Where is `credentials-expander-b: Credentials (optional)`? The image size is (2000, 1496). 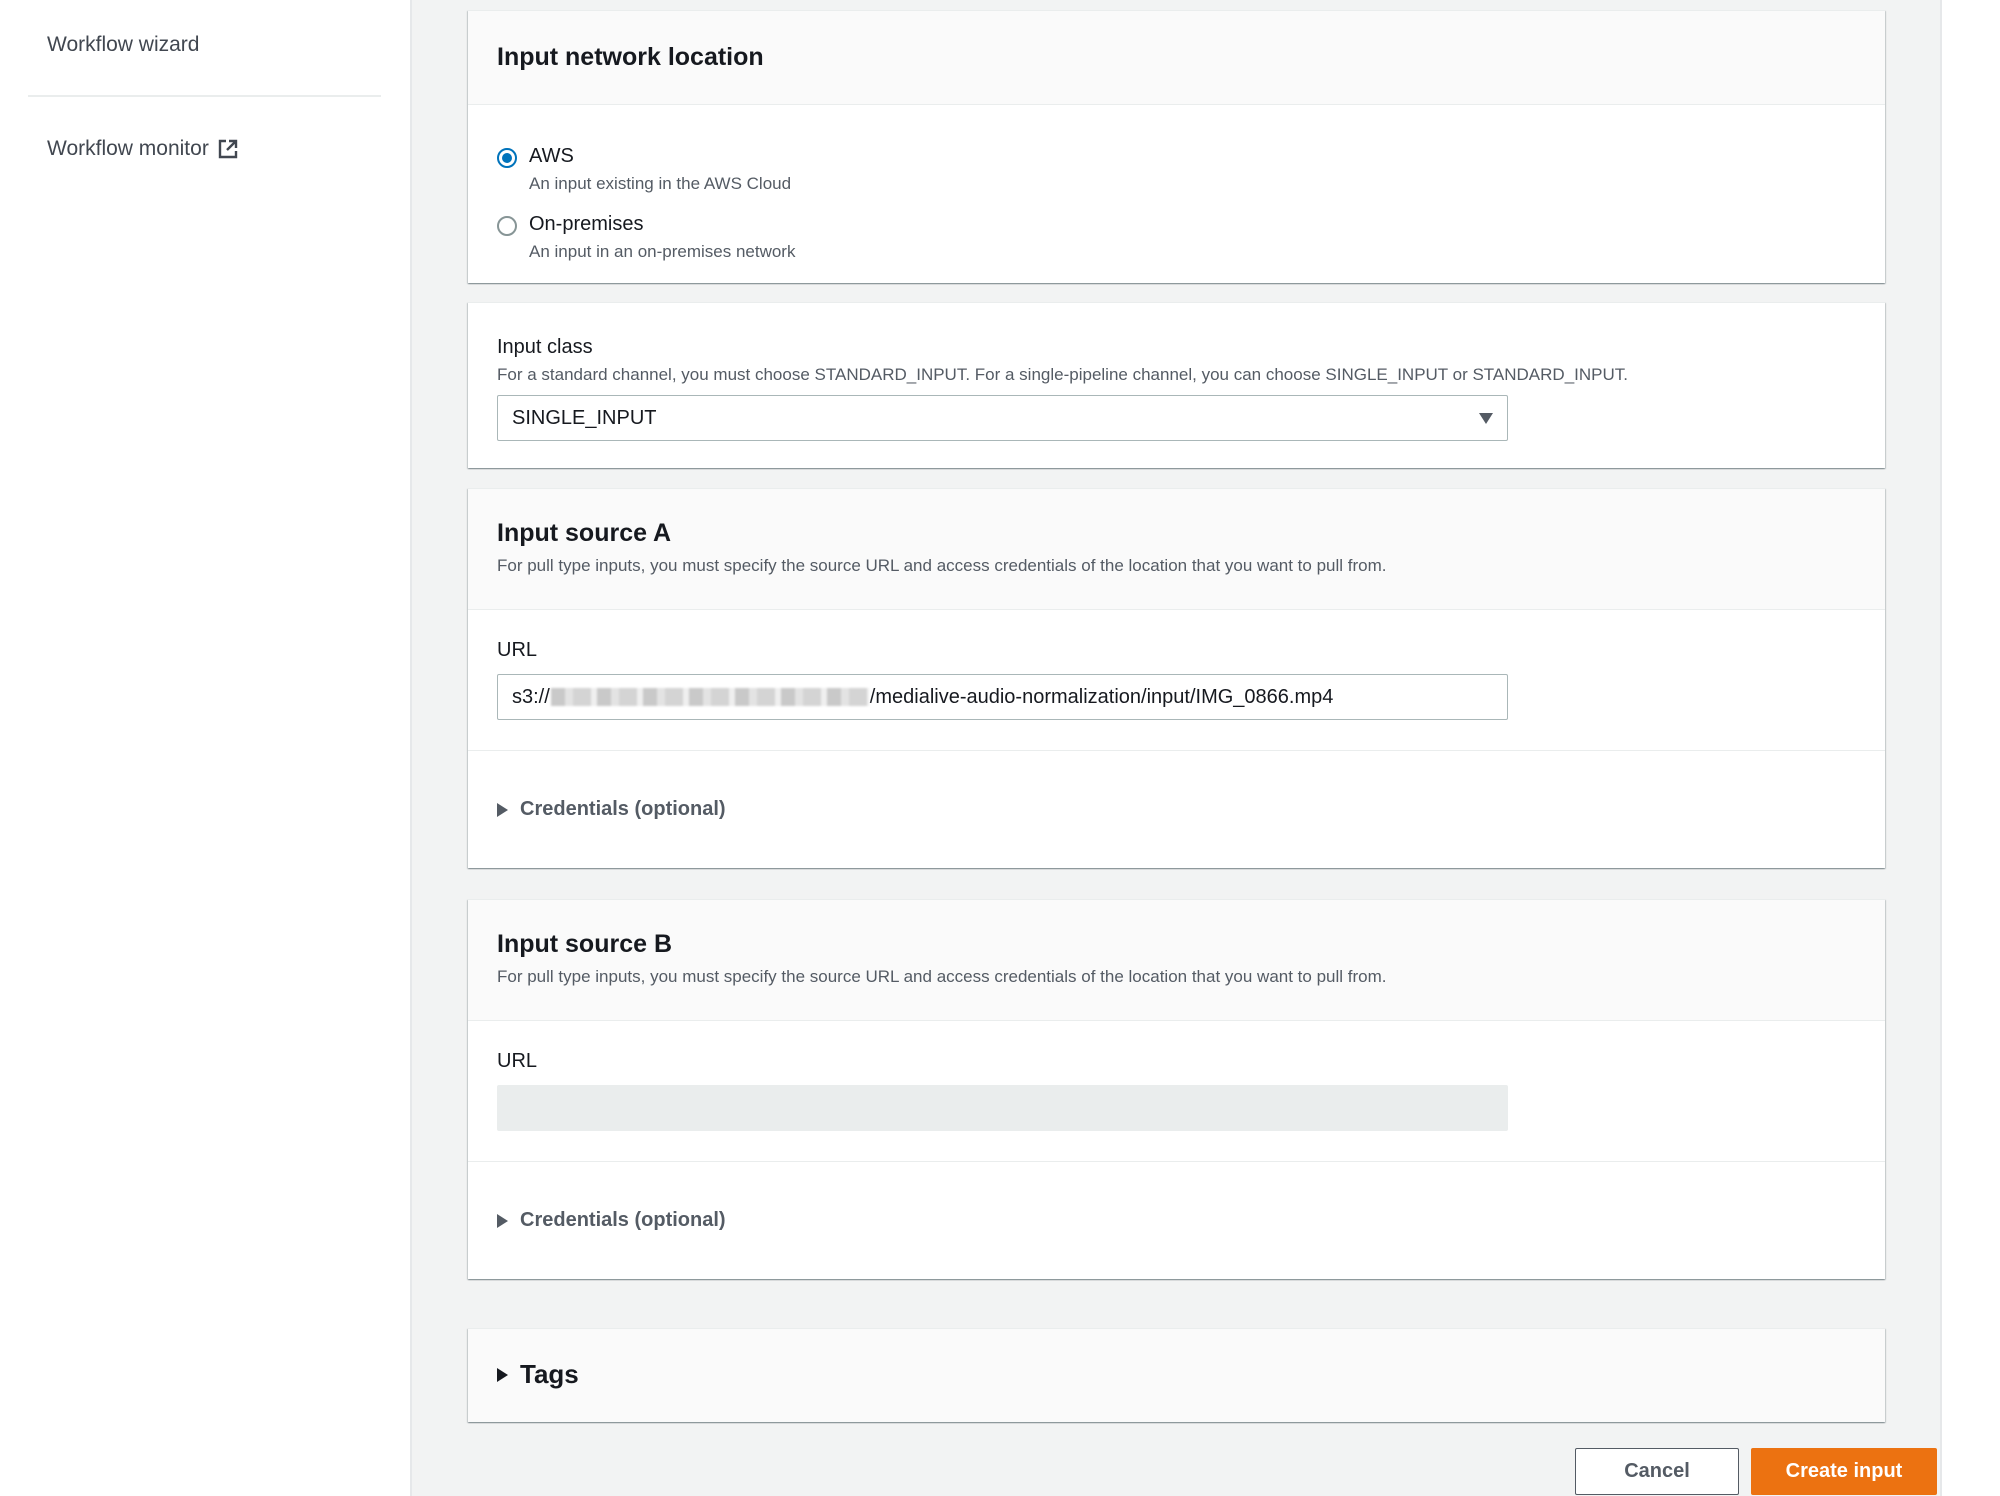
credentials-expander-b: Credentials (optional) is located at coordinates (611, 1220).